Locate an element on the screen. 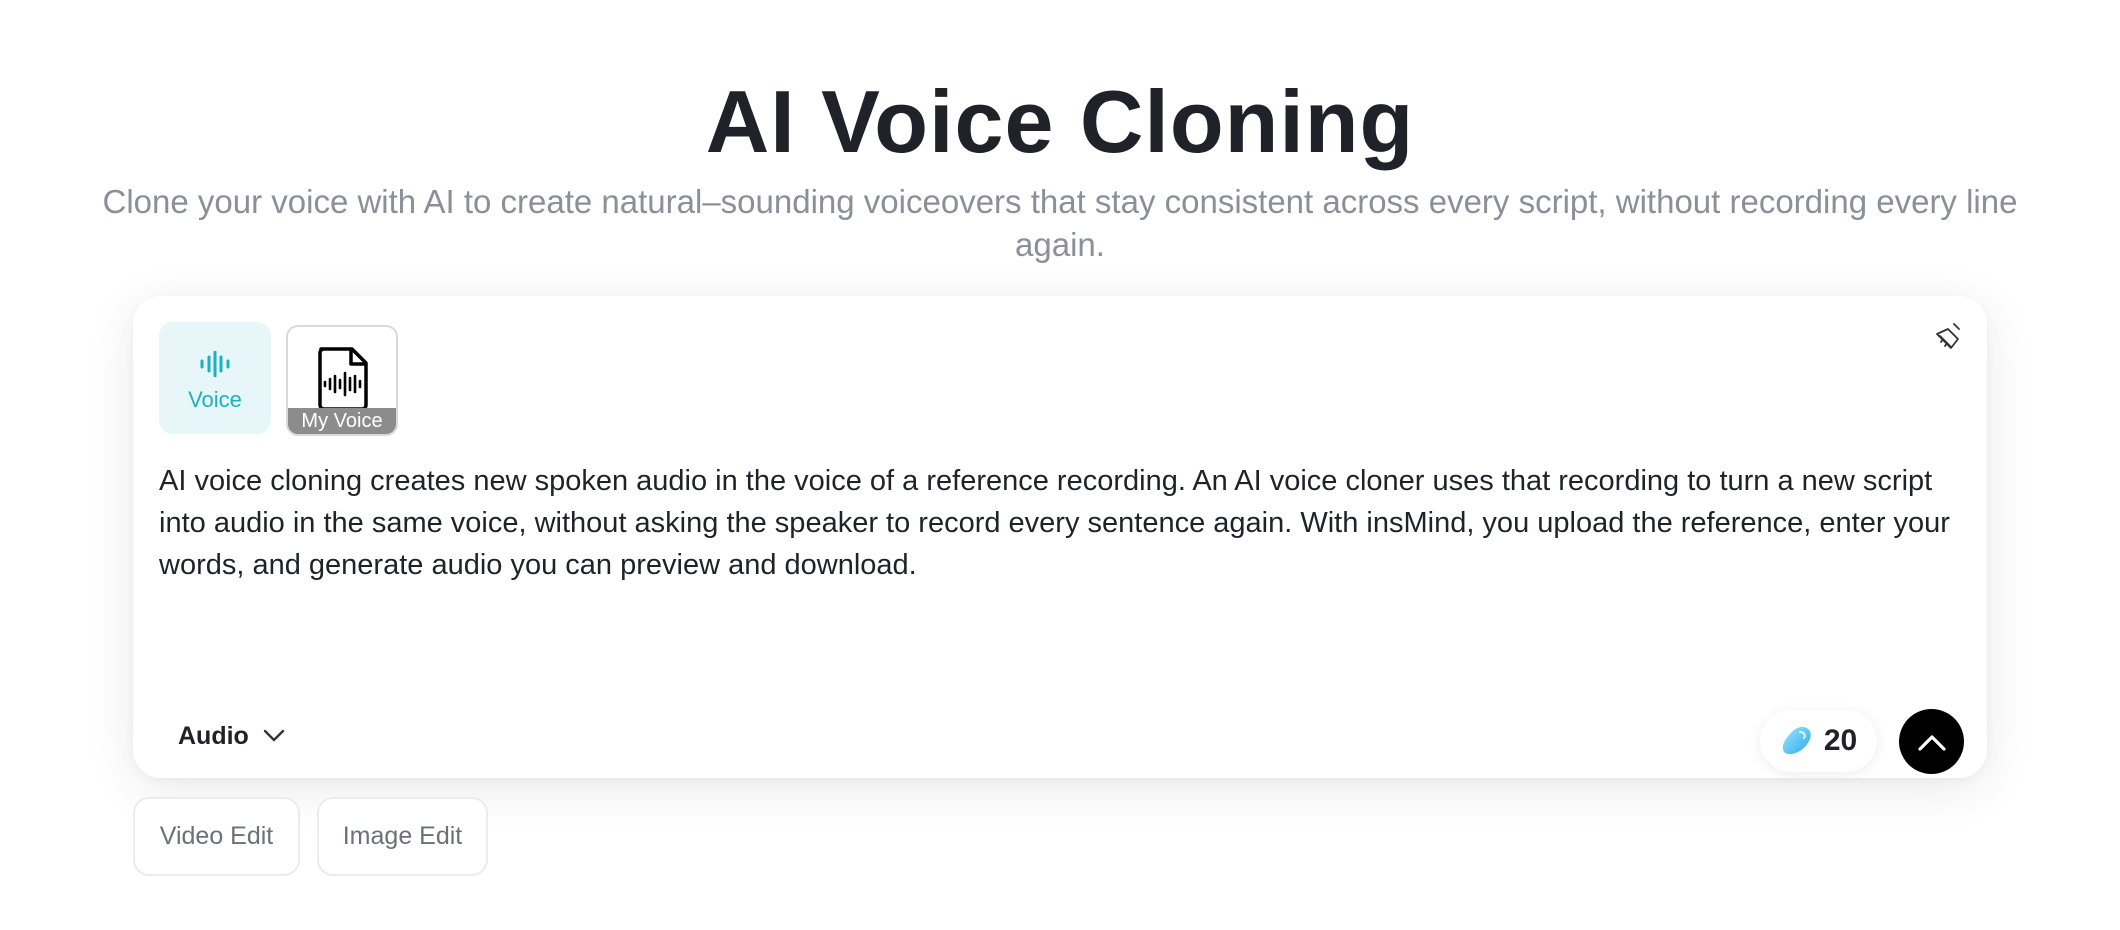 This screenshot has width=2120, height=930. my-voice-button: My Voice is located at coordinates (342, 380).